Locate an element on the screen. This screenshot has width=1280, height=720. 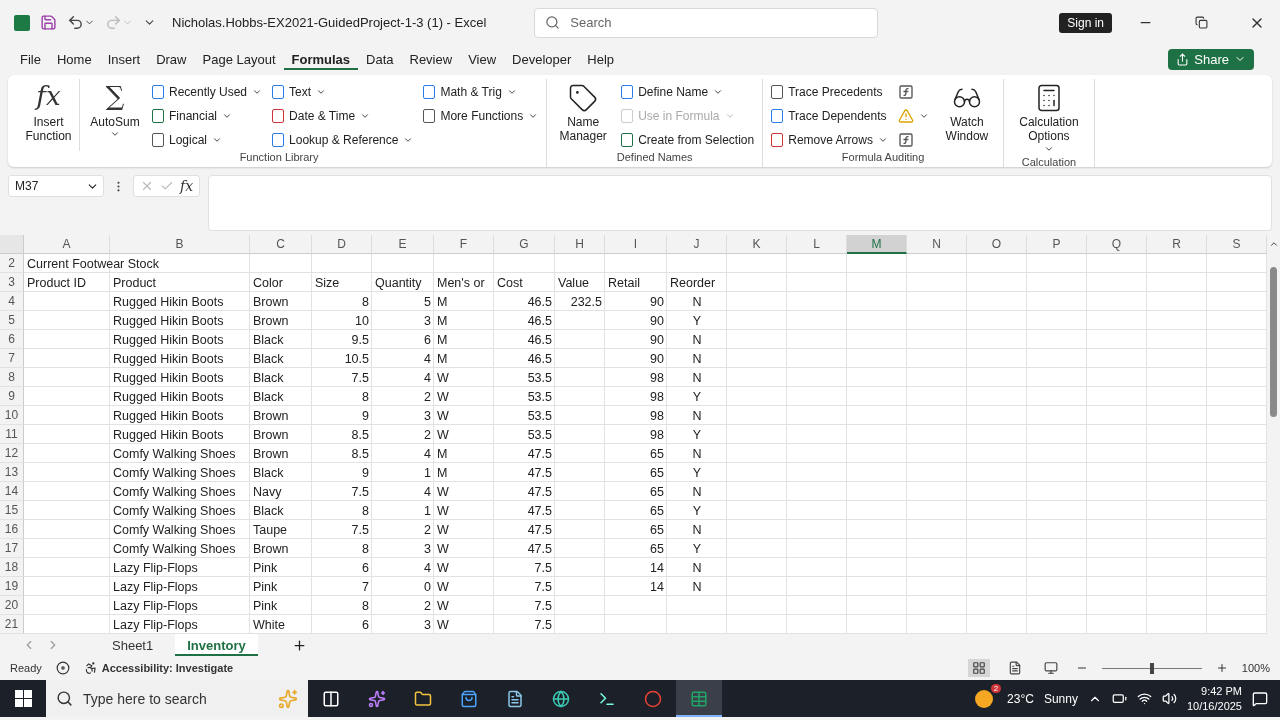
ribbon-tab: Review is located at coordinates (431, 59).